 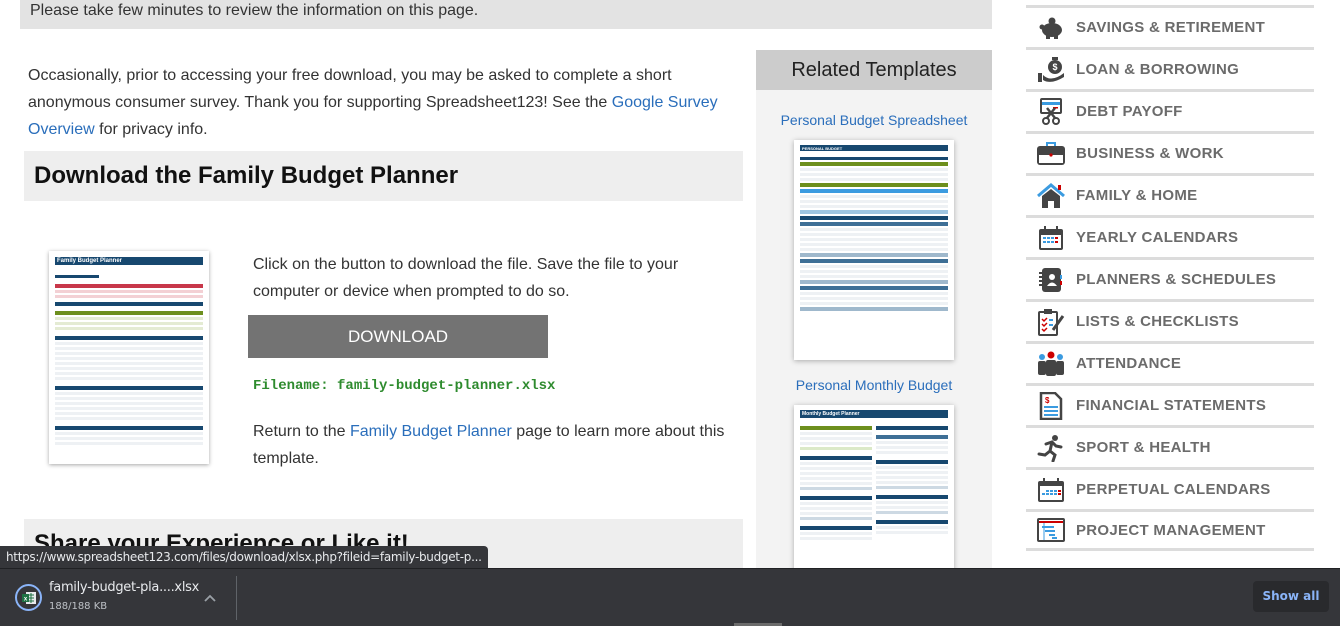 I want to click on statement-document-icon: $, so click(x=1051, y=405).